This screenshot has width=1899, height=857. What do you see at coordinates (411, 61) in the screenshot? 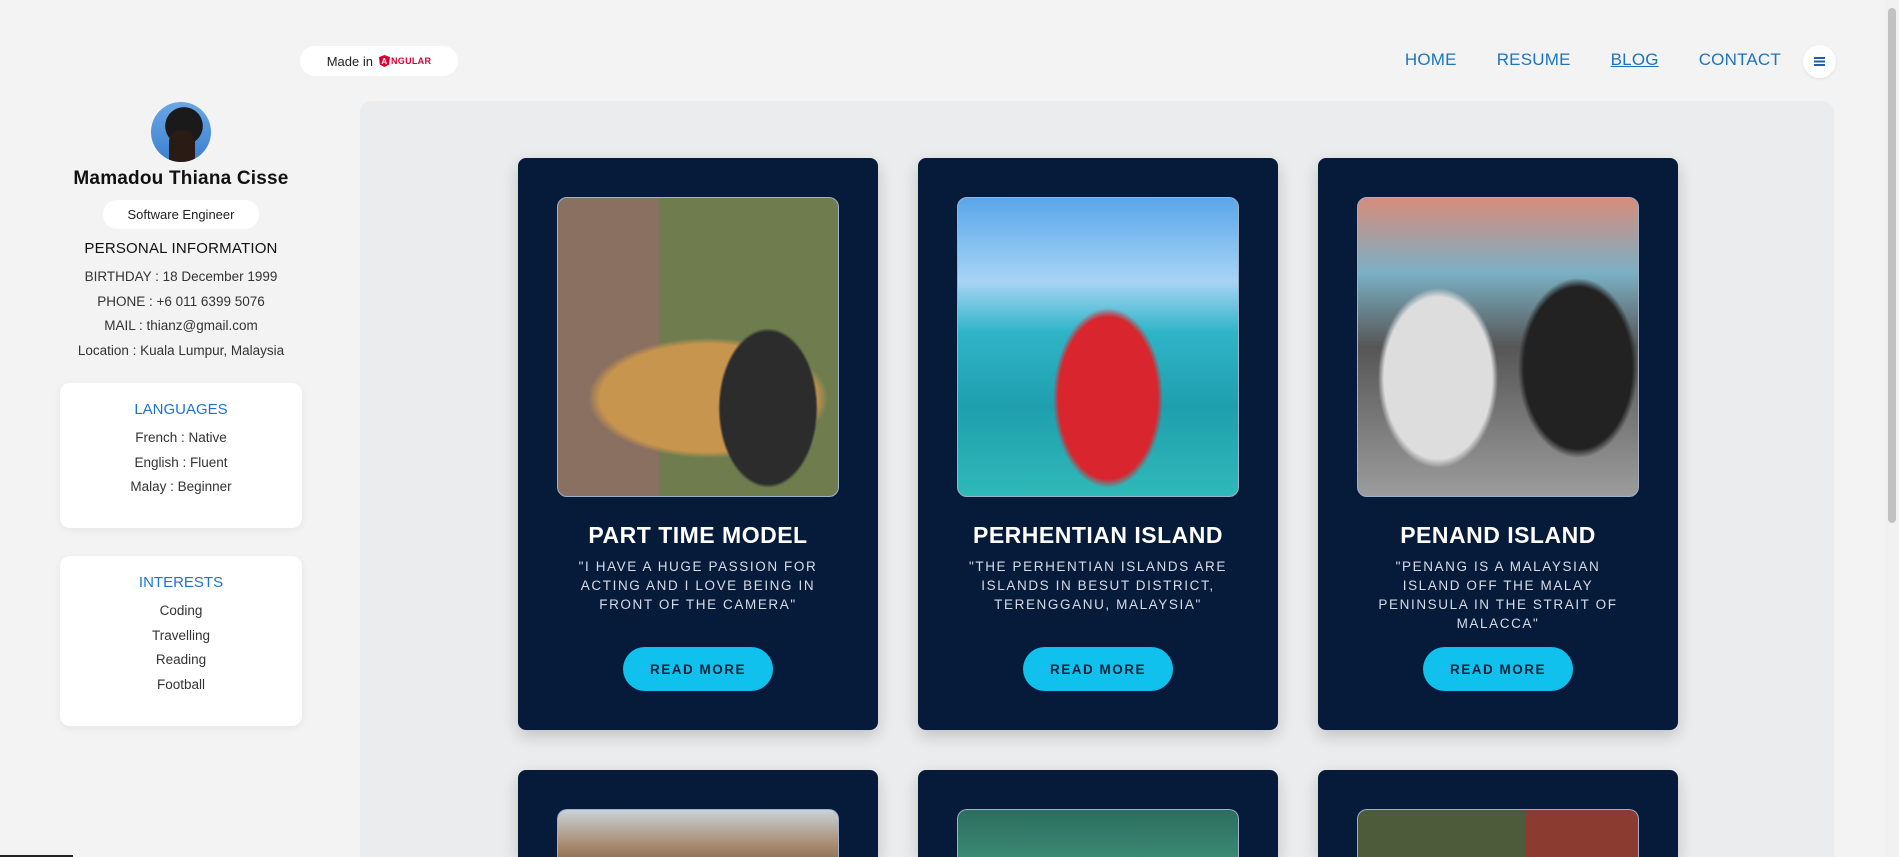
I see `angular-logo-text: NGULAR` at bounding box center [411, 61].